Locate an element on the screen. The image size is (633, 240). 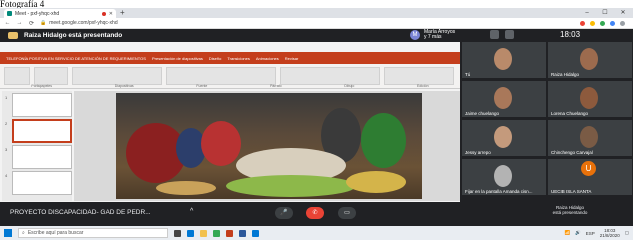
close-tab-icon: ✕ is located at coordinates (111, 14).